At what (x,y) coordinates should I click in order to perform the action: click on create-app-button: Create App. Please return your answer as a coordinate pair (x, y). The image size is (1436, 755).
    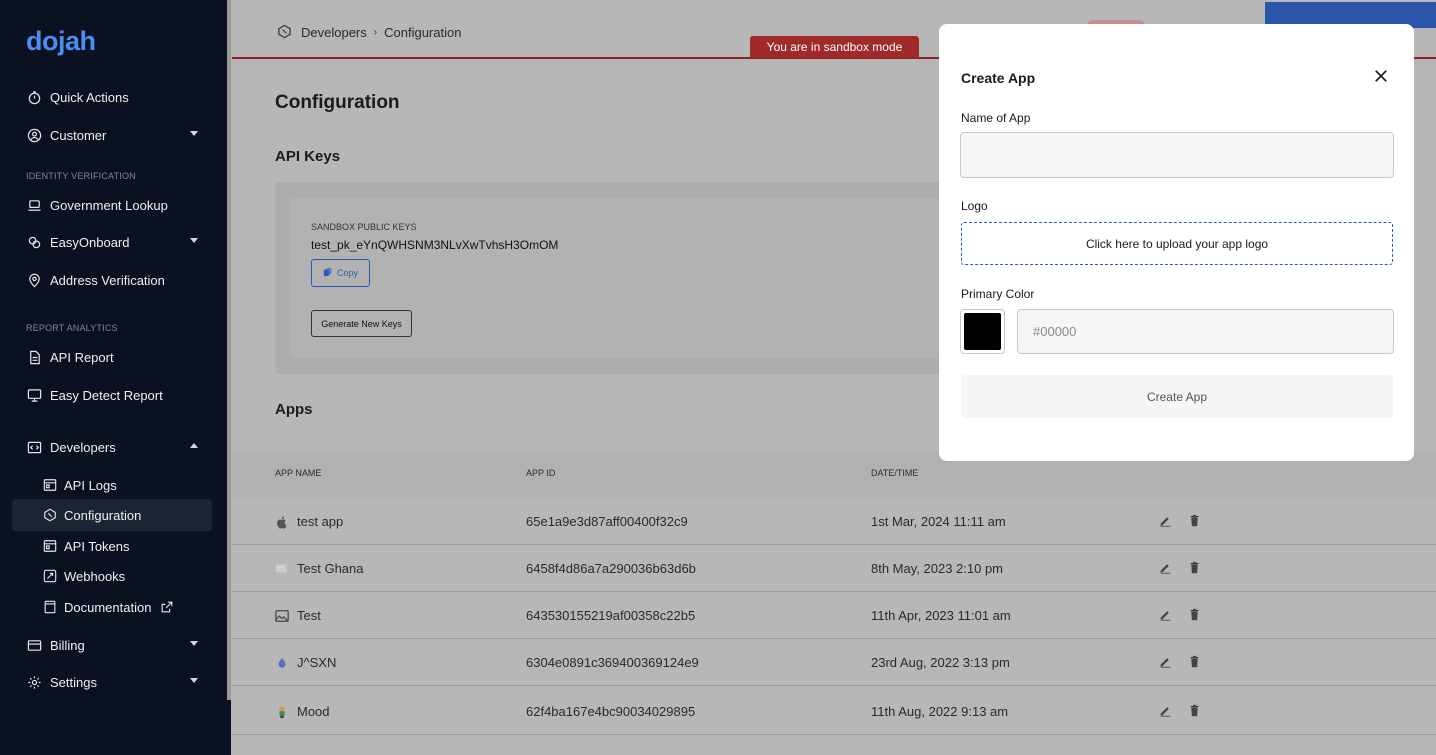
    Looking at the image, I should click on (1177, 396).